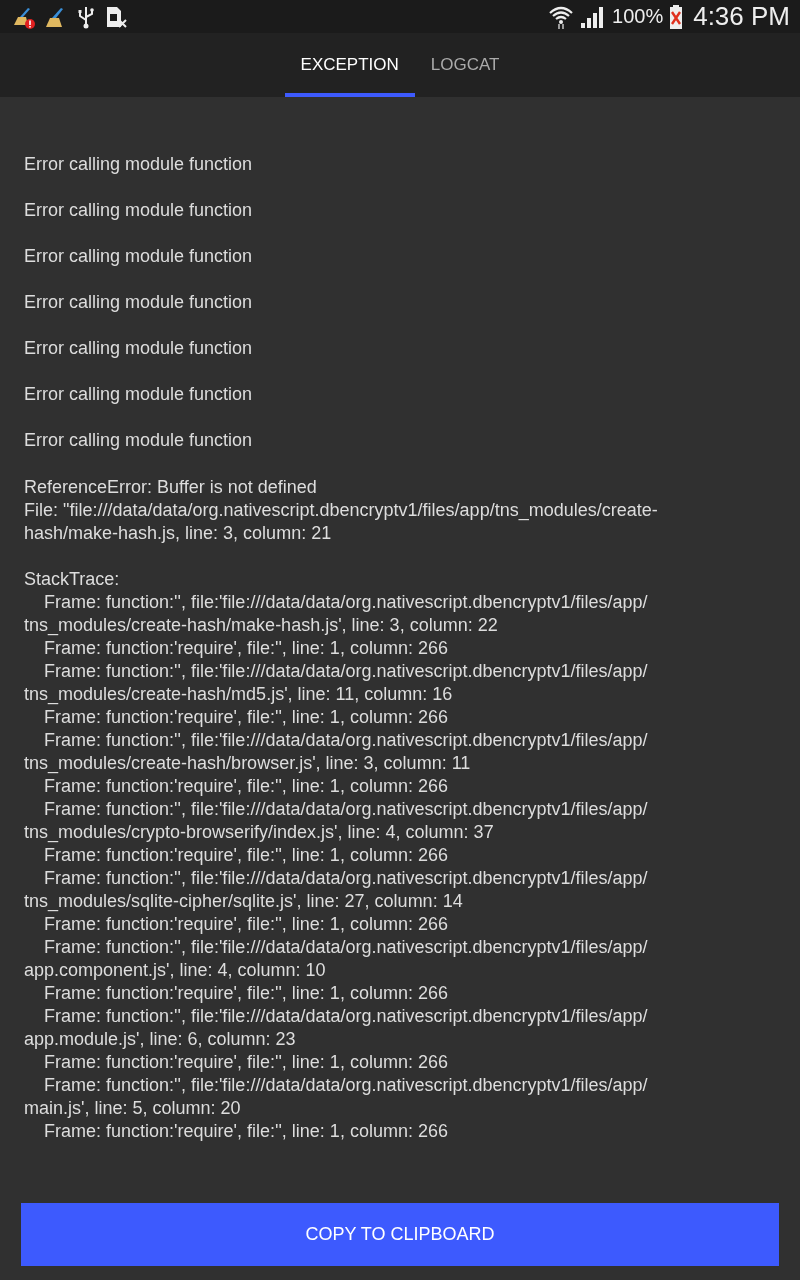 The width and height of the screenshot is (800, 1280). I want to click on signal-icon, so click(593, 16).